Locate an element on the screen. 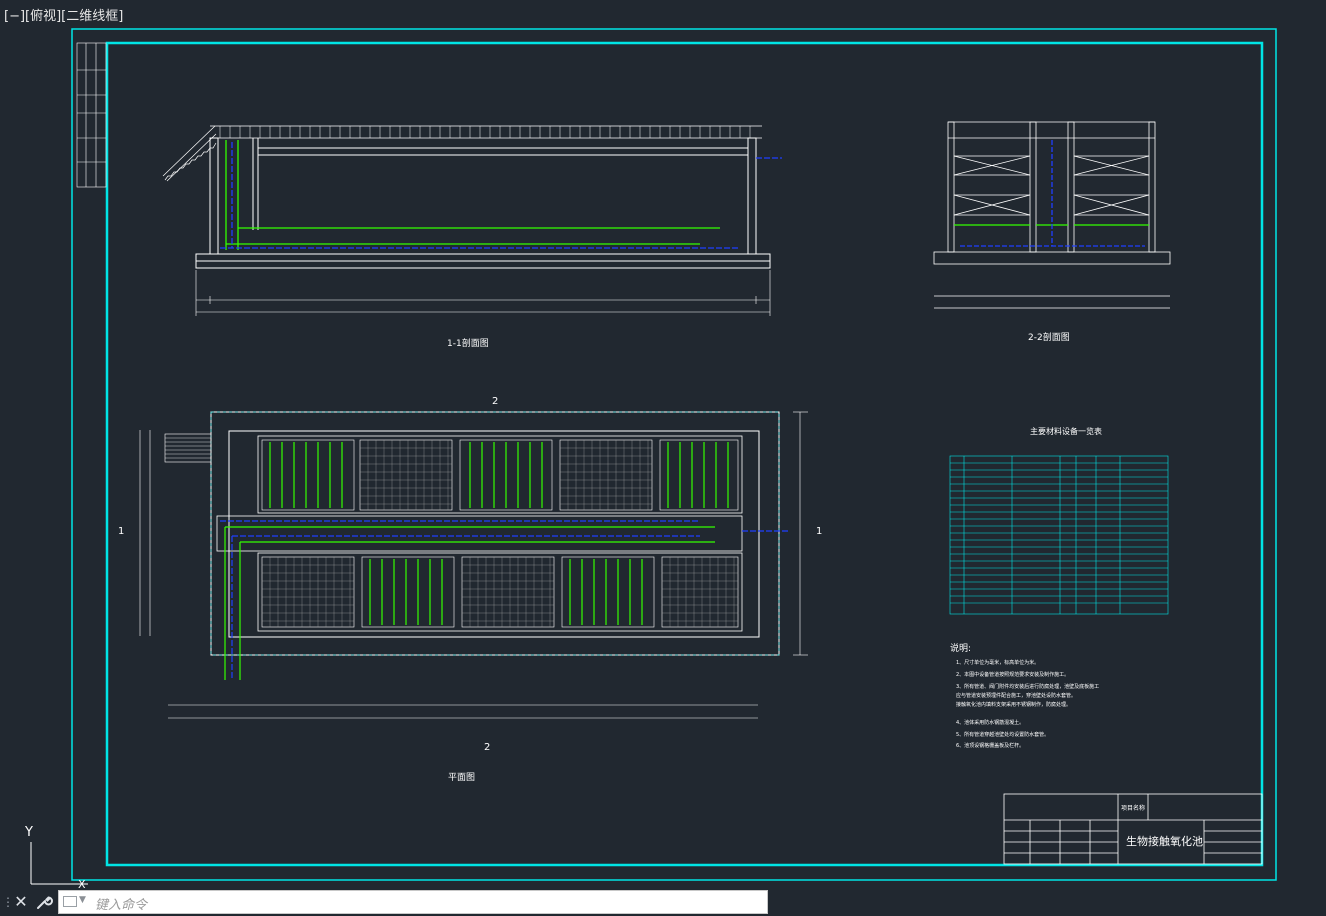 This screenshot has width=1326, height=916. wrench-icon is located at coordinates (44, 902).